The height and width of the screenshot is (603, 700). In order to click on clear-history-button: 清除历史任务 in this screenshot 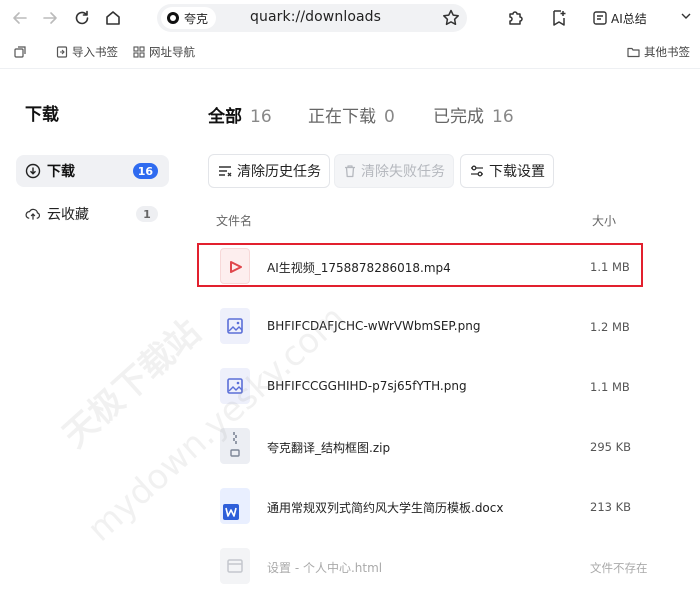, I will do `click(269, 171)`.